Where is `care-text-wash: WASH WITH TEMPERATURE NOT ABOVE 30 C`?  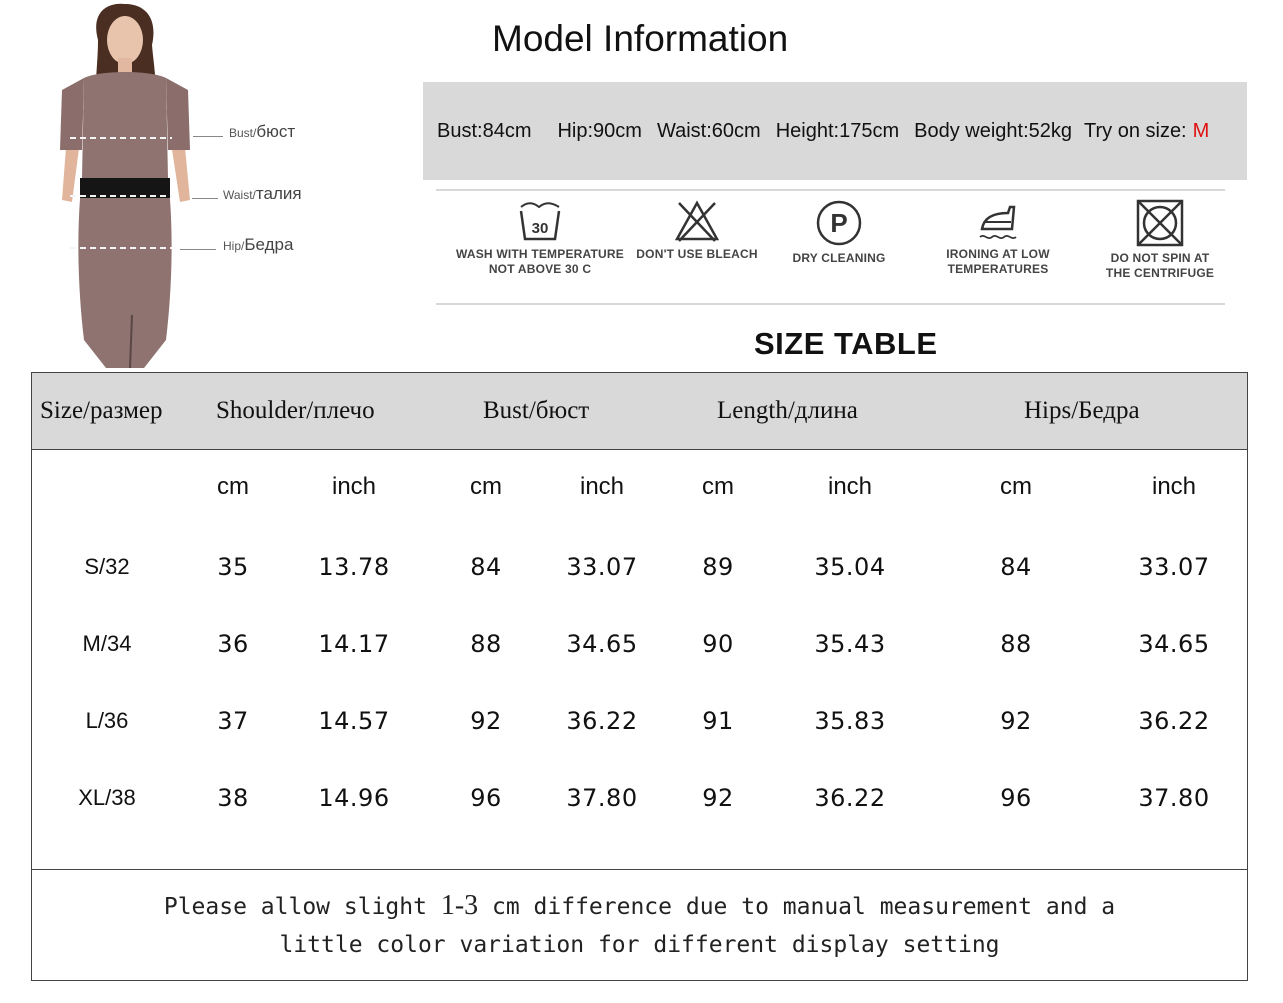 care-text-wash: WASH WITH TEMPERATURE NOT ABOVE 30 C is located at coordinates (540, 261).